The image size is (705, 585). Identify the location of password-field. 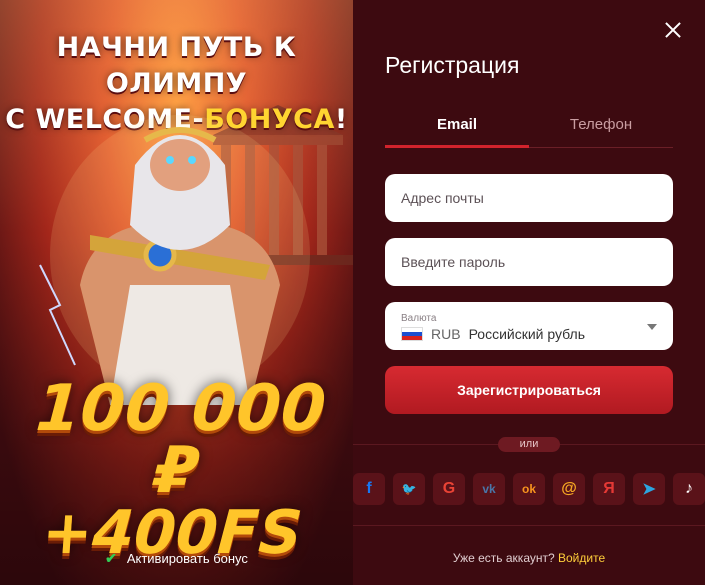
(529, 262).